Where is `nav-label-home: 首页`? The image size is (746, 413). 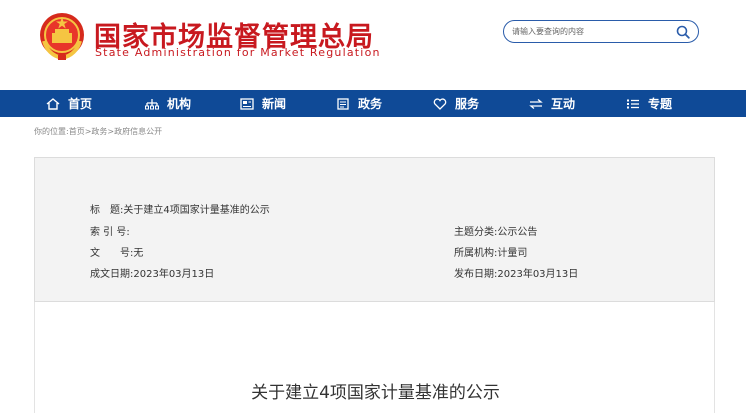 nav-label-home: 首页 is located at coordinates (80, 104).